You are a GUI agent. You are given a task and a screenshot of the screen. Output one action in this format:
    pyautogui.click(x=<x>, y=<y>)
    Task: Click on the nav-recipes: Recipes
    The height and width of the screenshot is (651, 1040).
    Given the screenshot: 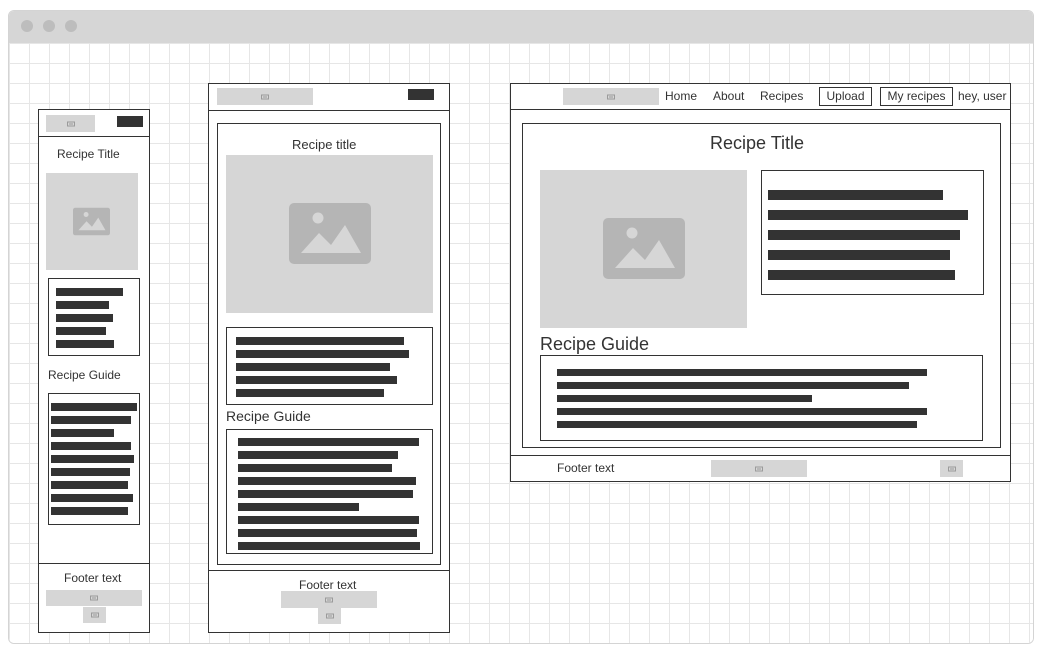 What is the action you would take?
    pyautogui.click(x=781, y=96)
    